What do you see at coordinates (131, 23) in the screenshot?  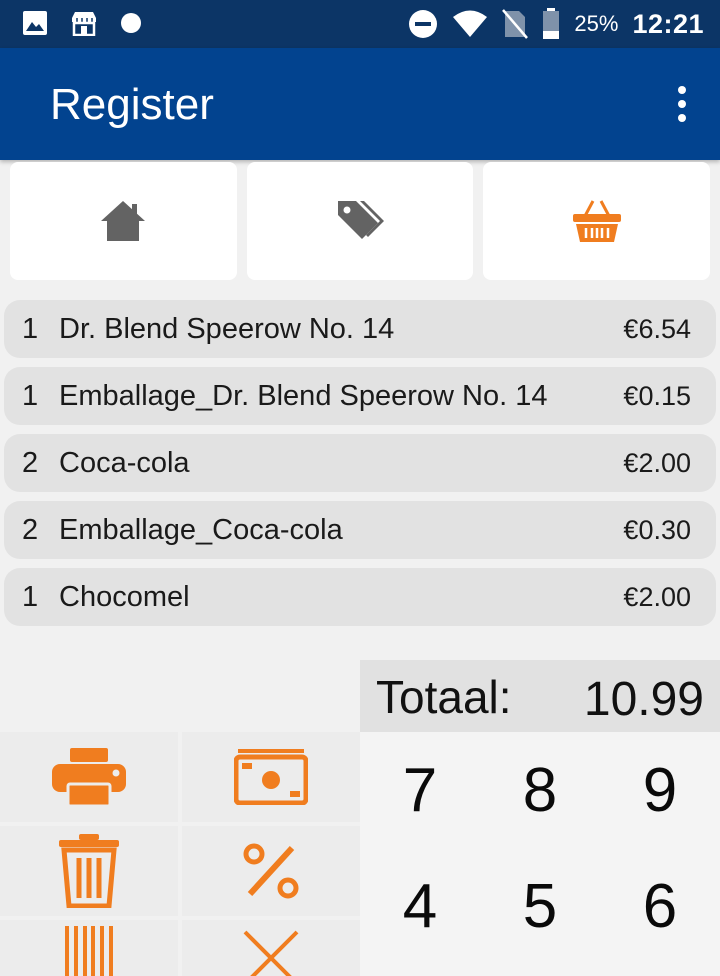 I see `dot-icon` at bounding box center [131, 23].